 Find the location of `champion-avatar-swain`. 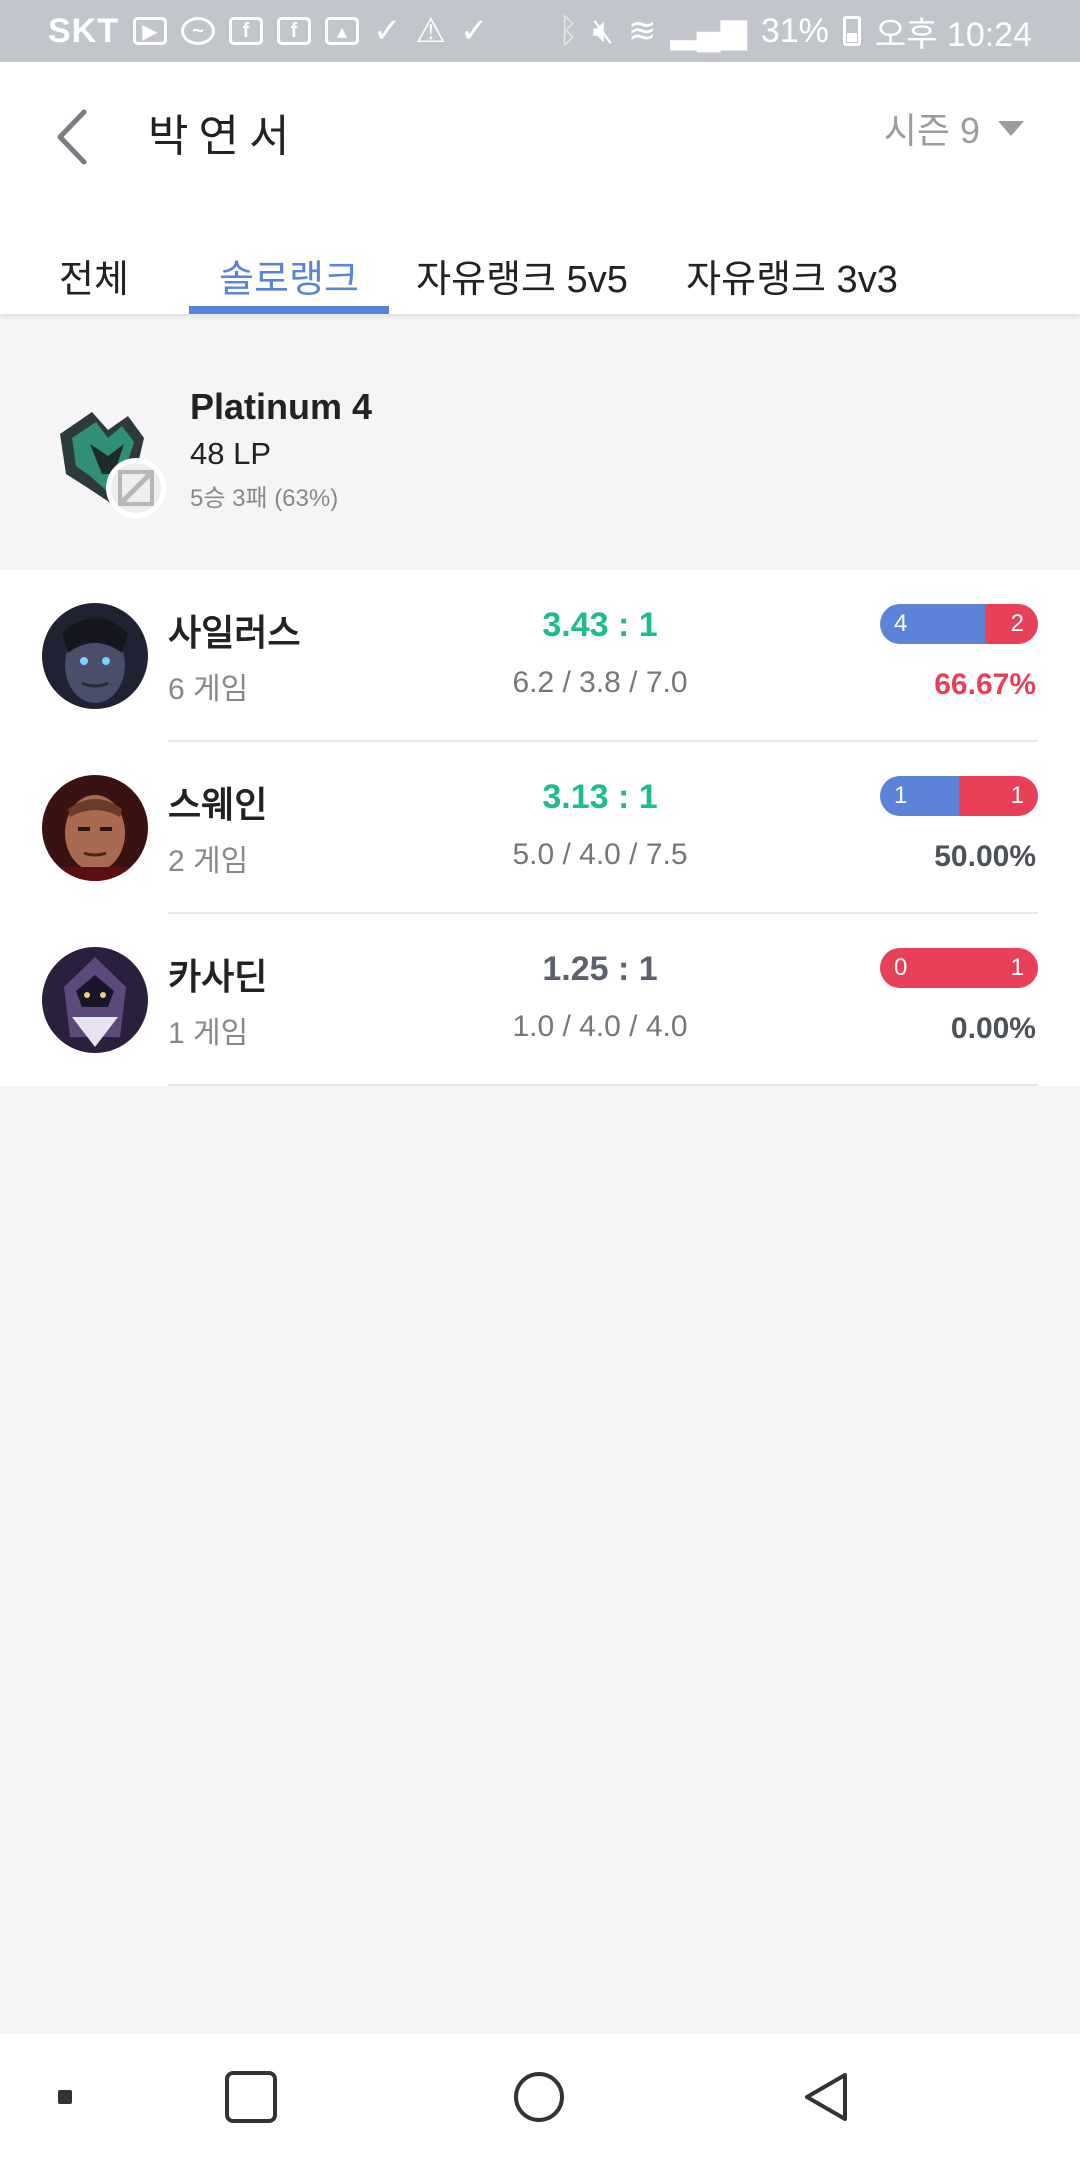

champion-avatar-swain is located at coordinates (95, 828).